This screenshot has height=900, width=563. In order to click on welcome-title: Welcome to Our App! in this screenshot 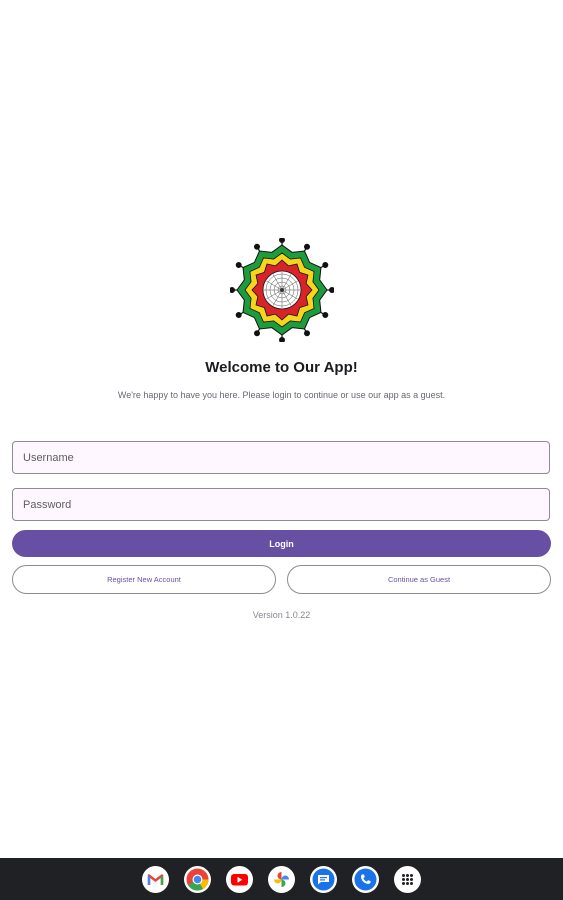, I will do `click(281, 367)`.